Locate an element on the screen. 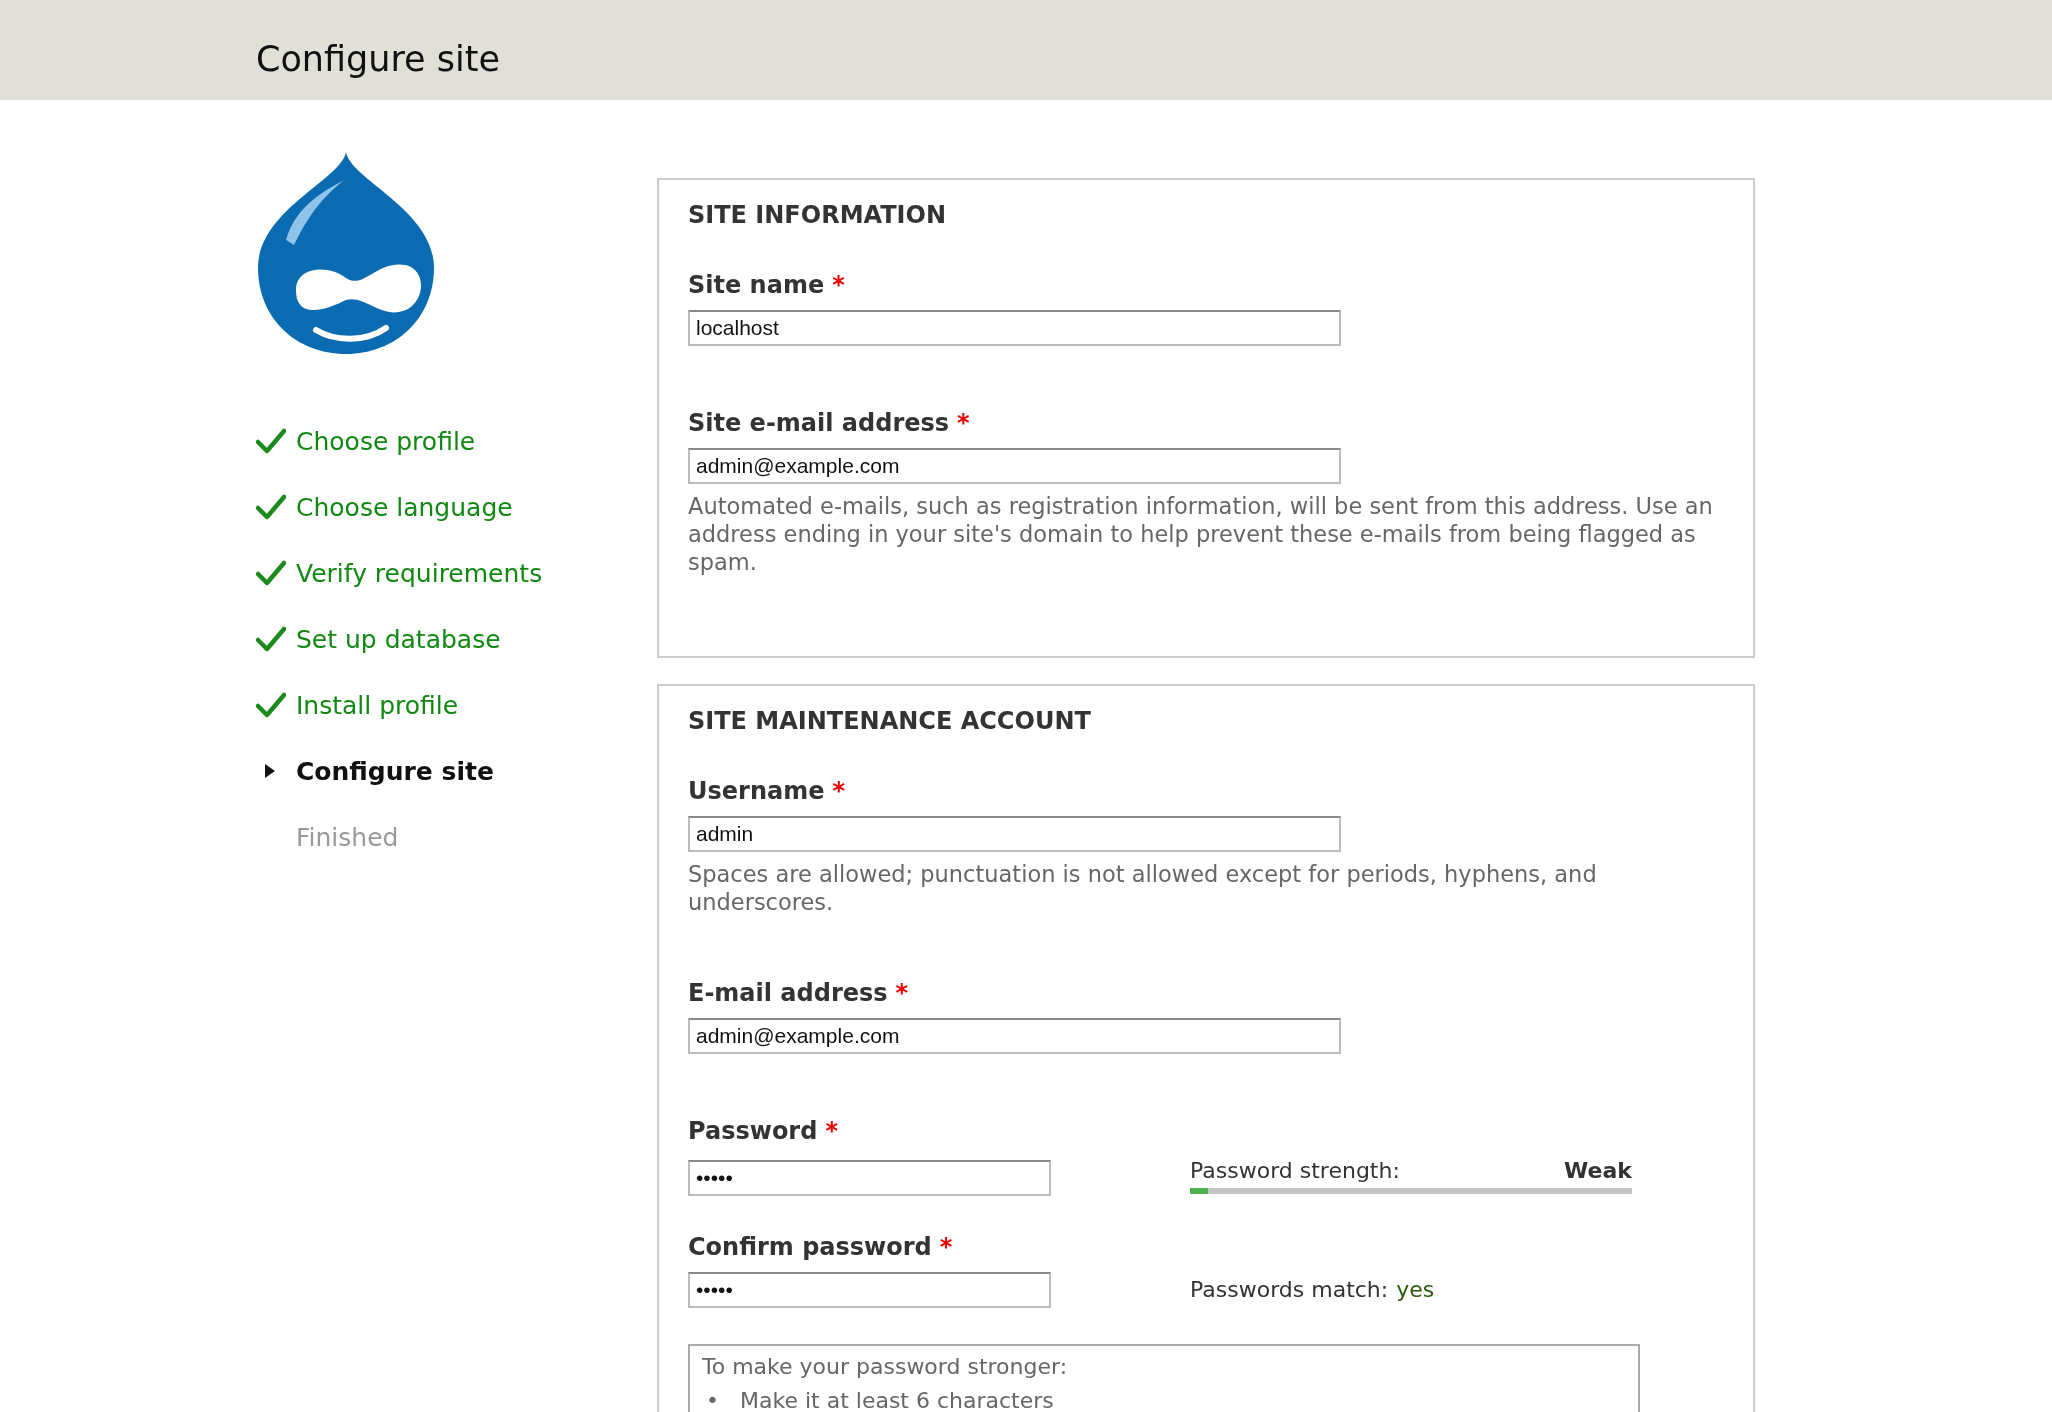 This screenshot has width=2052, height=1412. step-label: Verify requirements is located at coordinates (419, 573).